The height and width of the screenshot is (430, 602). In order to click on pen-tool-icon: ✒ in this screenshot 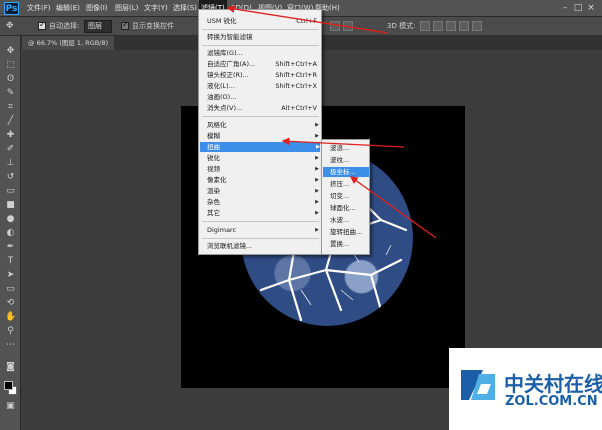, I will do `click(10, 247)`.